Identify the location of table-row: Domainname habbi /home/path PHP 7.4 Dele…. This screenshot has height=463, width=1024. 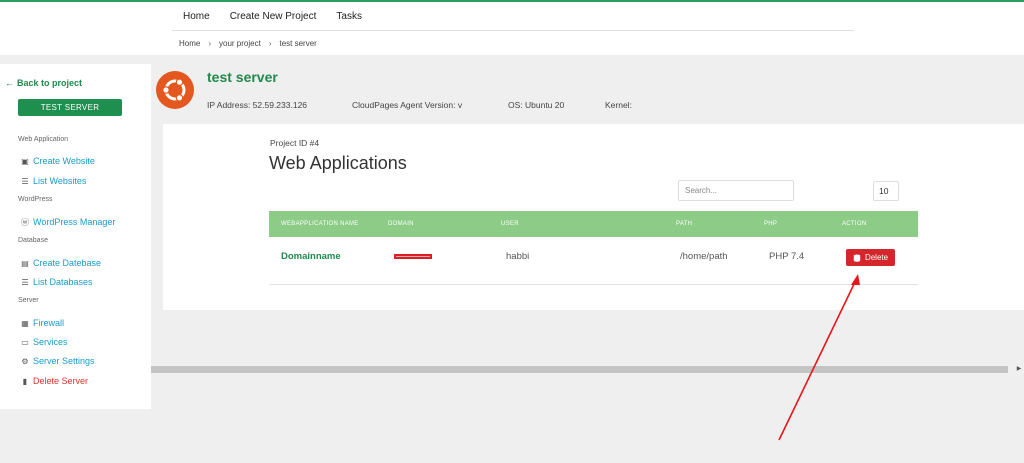
(593, 261).